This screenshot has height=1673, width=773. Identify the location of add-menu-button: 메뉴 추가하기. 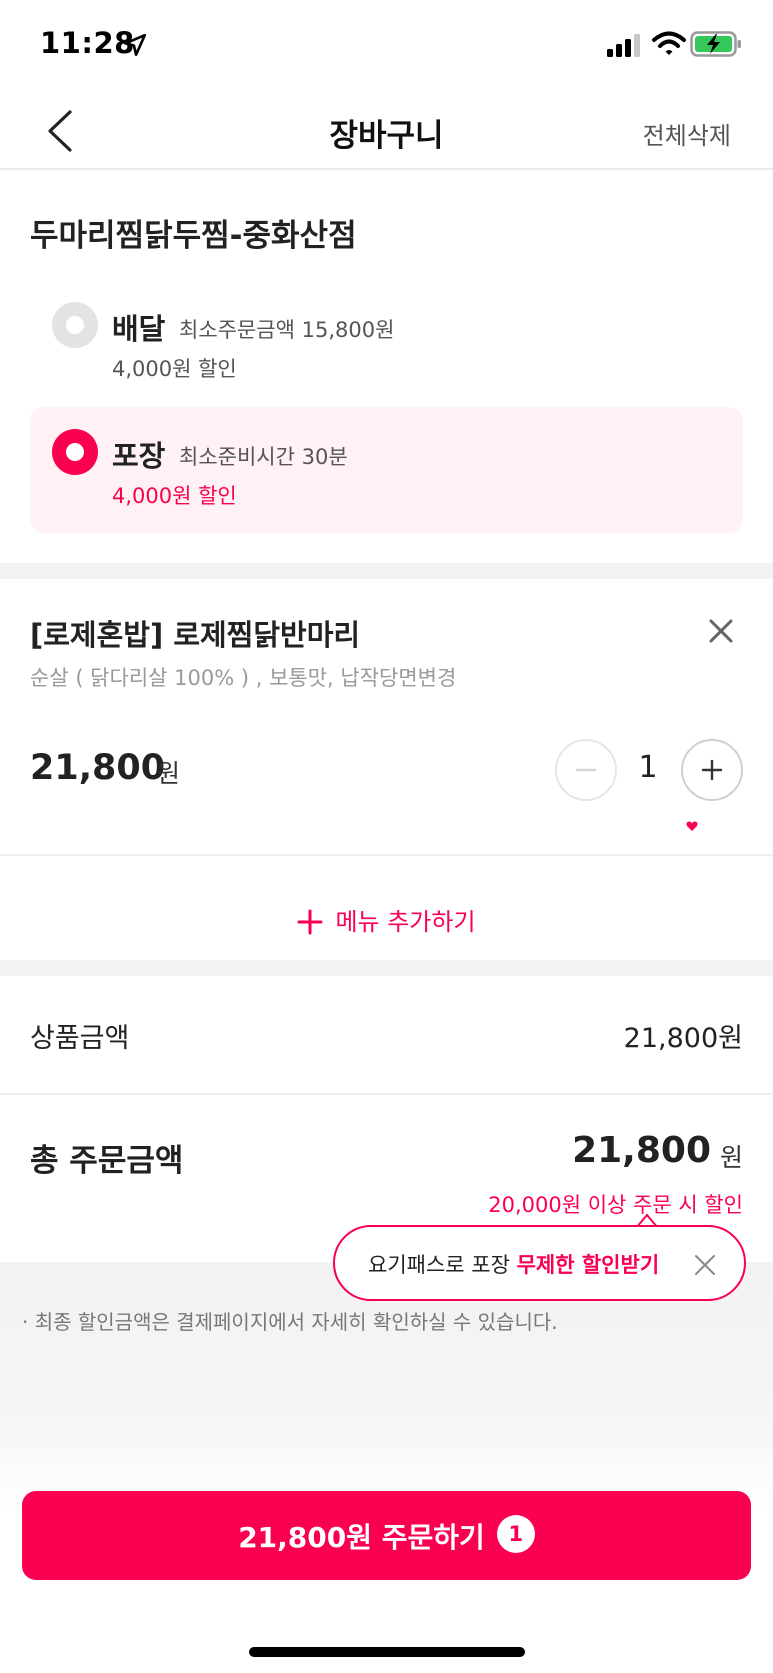
(386, 923).